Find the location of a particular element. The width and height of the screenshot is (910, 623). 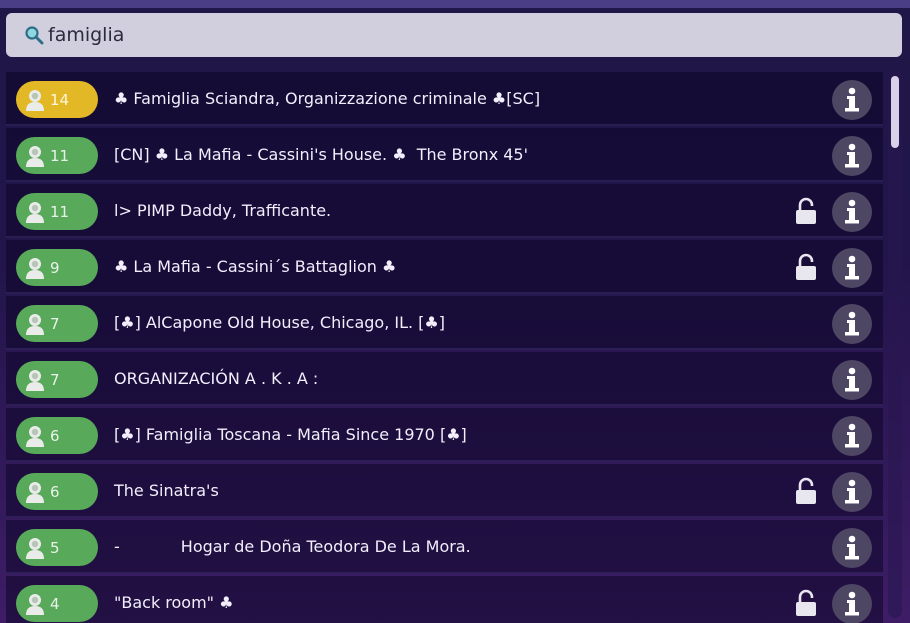

top-strip is located at coordinates (455, 4).